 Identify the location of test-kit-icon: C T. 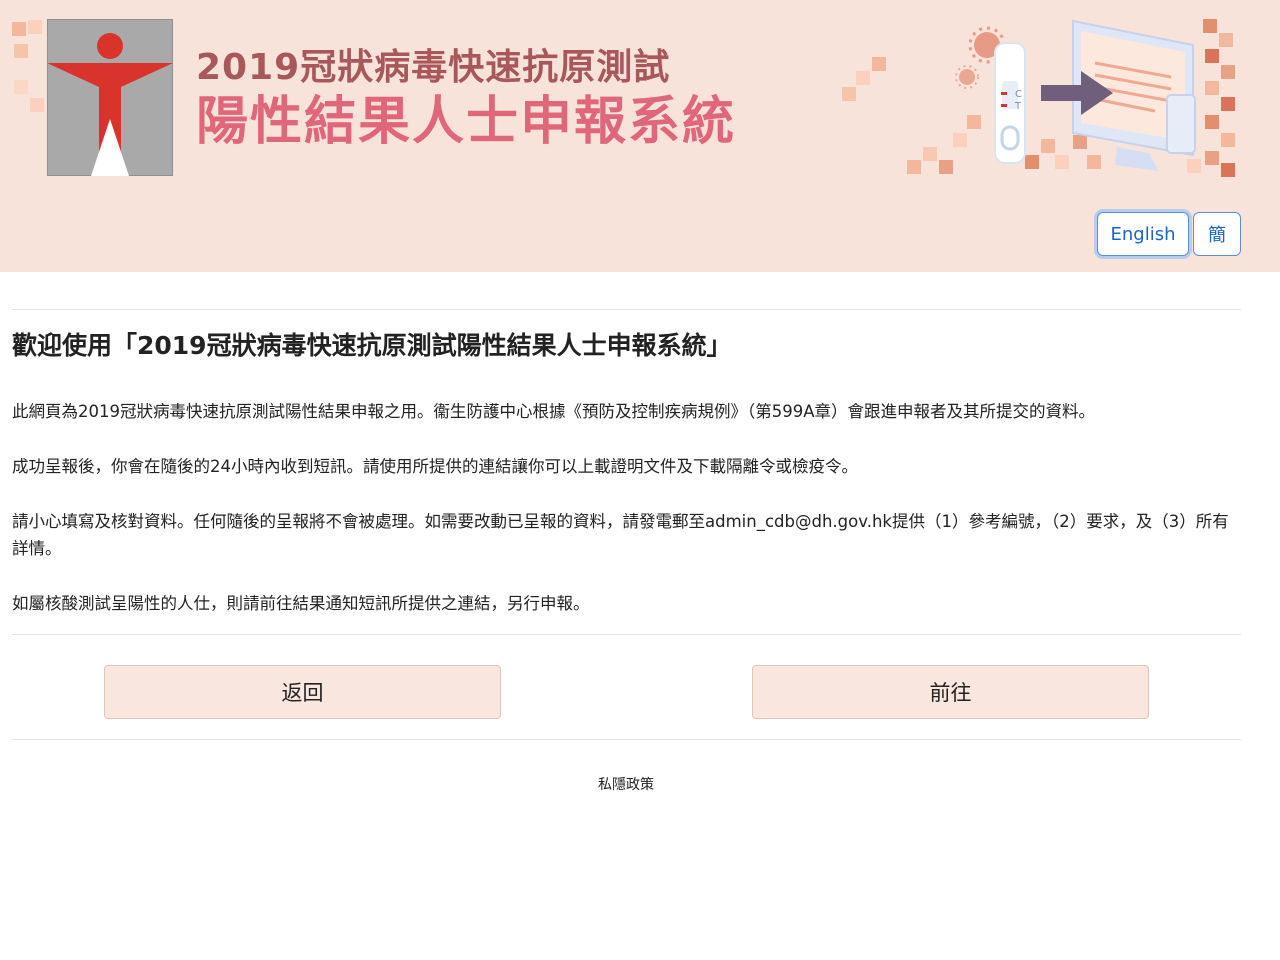
(1010, 103).